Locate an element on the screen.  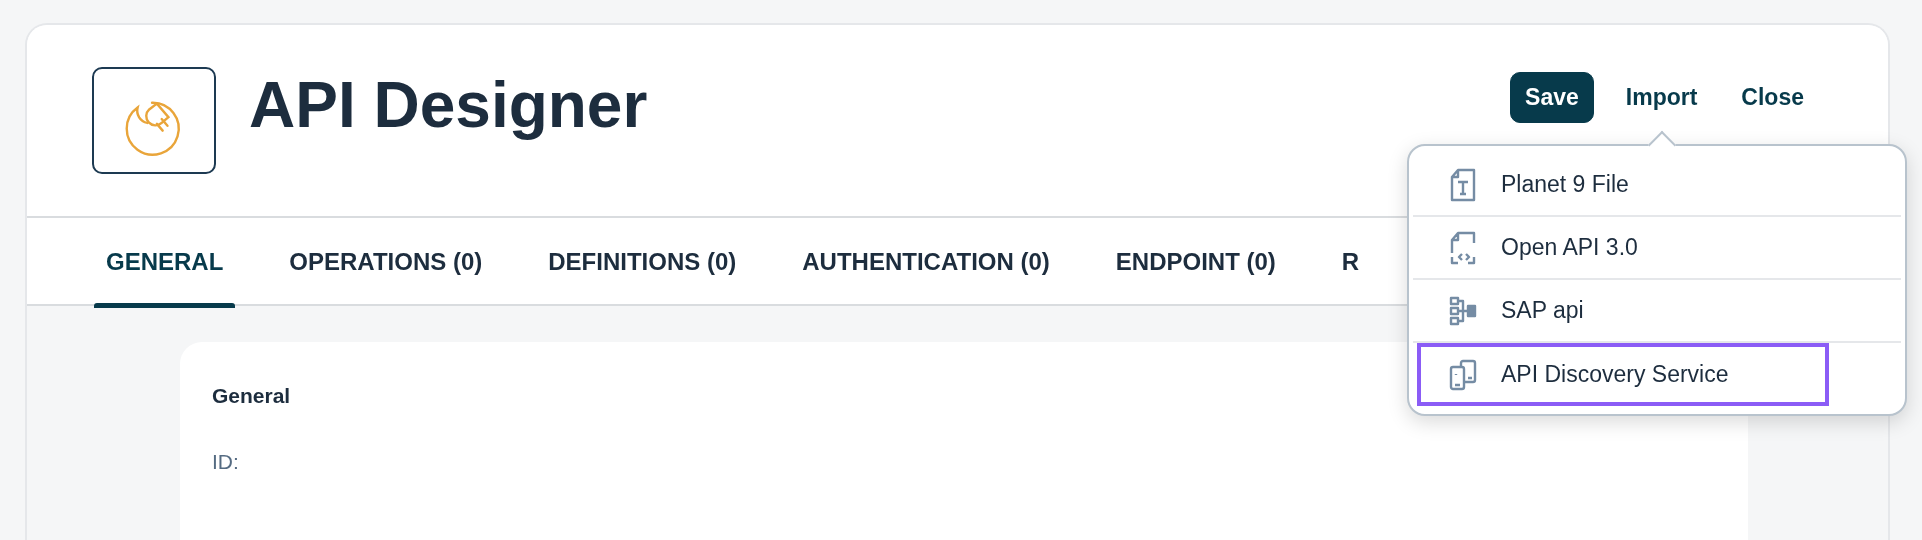
file-code-icon is located at coordinates (1463, 247).